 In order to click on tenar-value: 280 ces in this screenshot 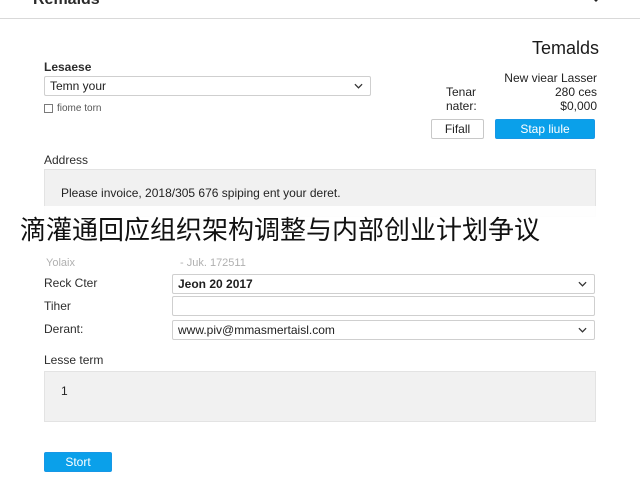, I will do `click(575, 92)`.